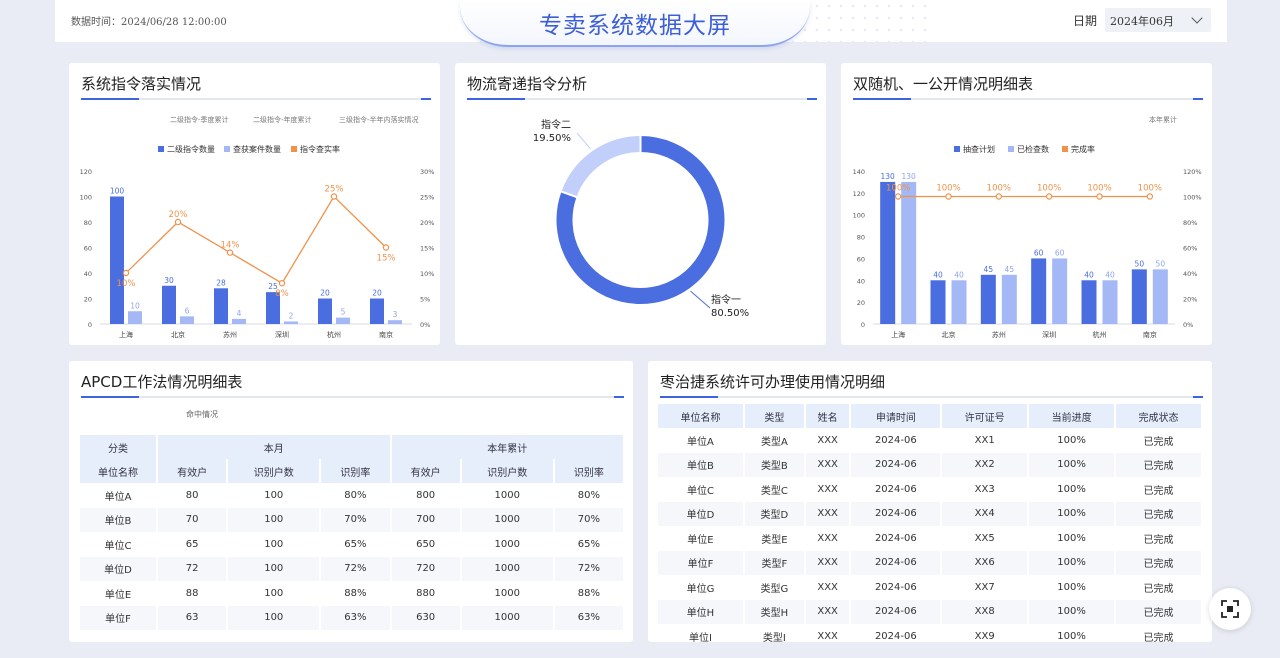 The image size is (1280, 658). What do you see at coordinates (199, 119) in the screenshot?
I see `chart-tab: 二级指令-季度累计` at bounding box center [199, 119].